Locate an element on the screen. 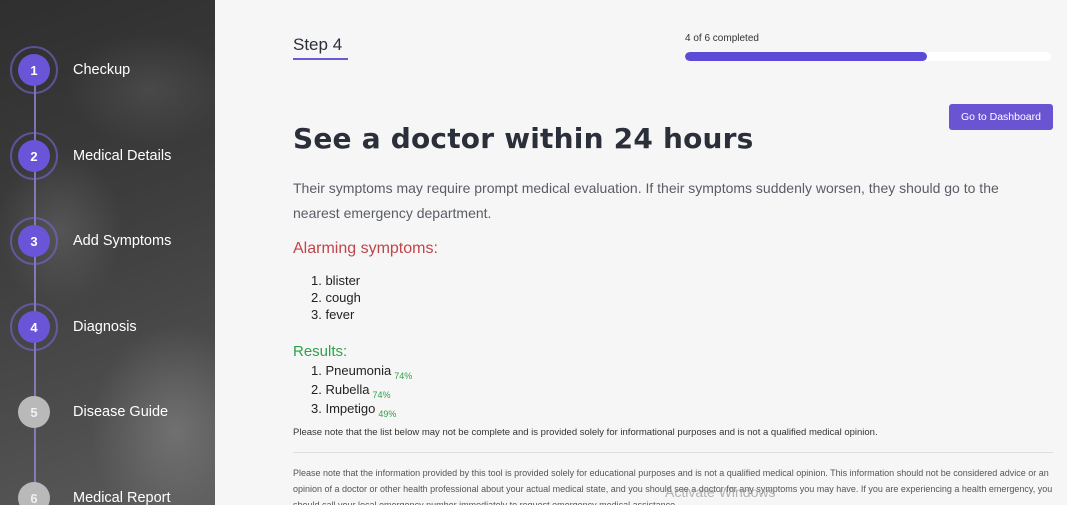 The width and height of the screenshot is (1067, 505). step-4-label: Diagnosis is located at coordinates (105, 327).